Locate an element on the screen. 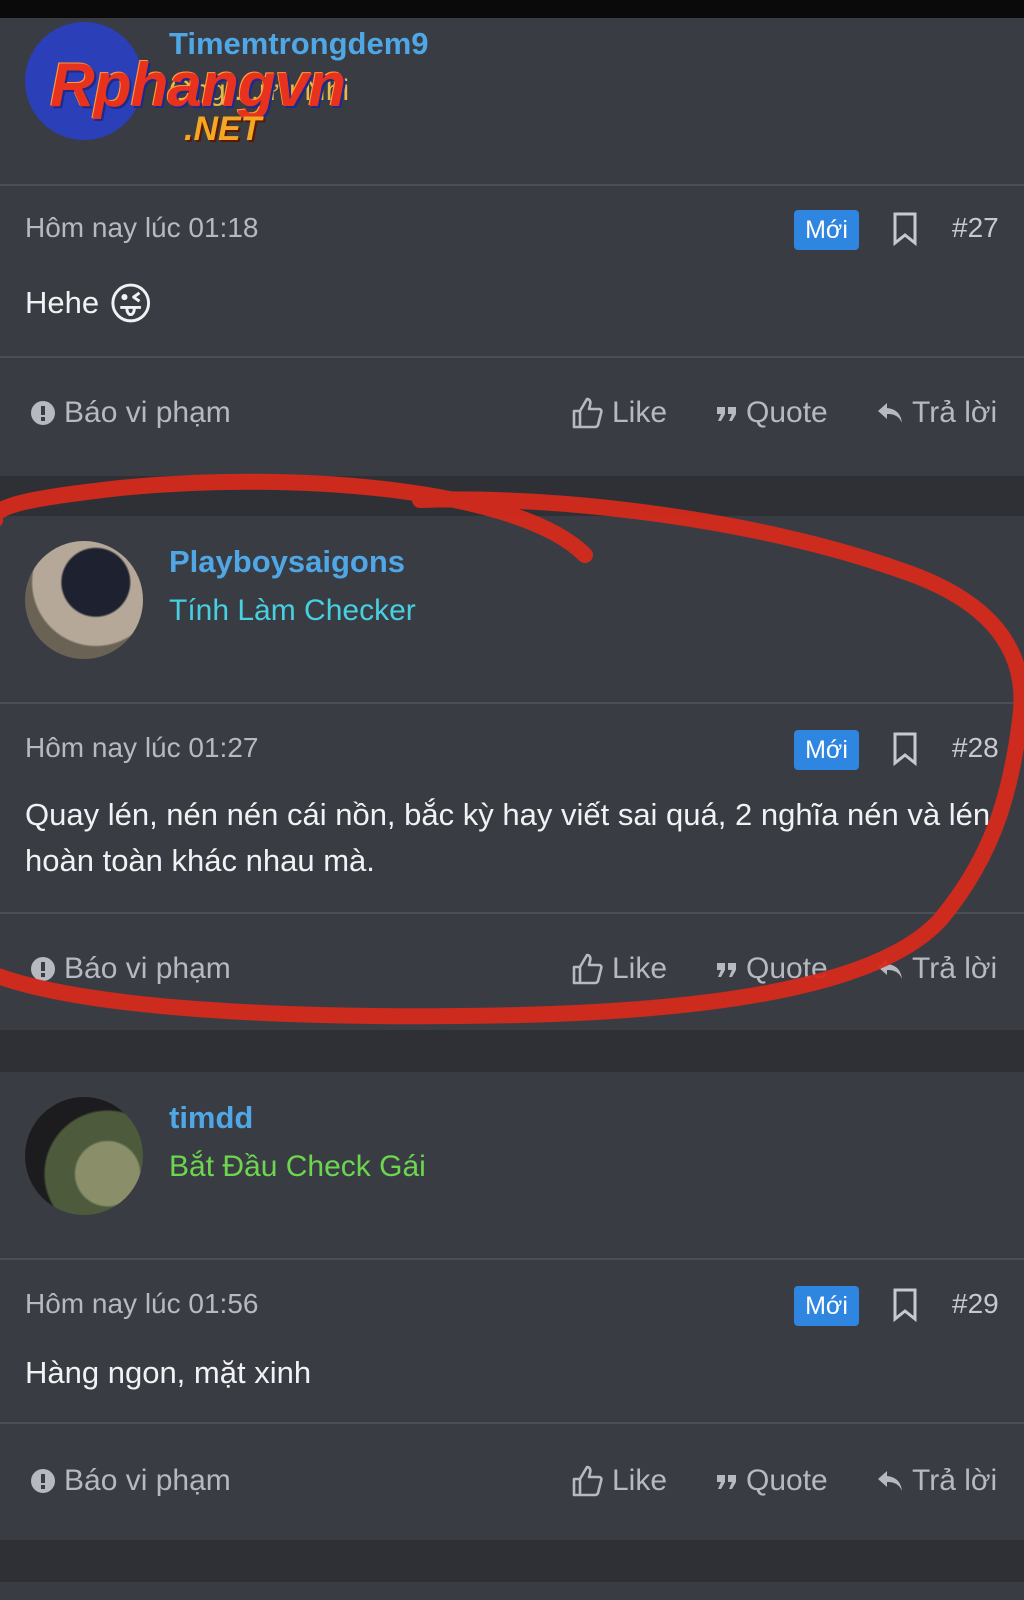 This screenshot has height=1600, width=1024. site-watermark-logo: Rphangvn .NET is located at coordinates (210, 105).